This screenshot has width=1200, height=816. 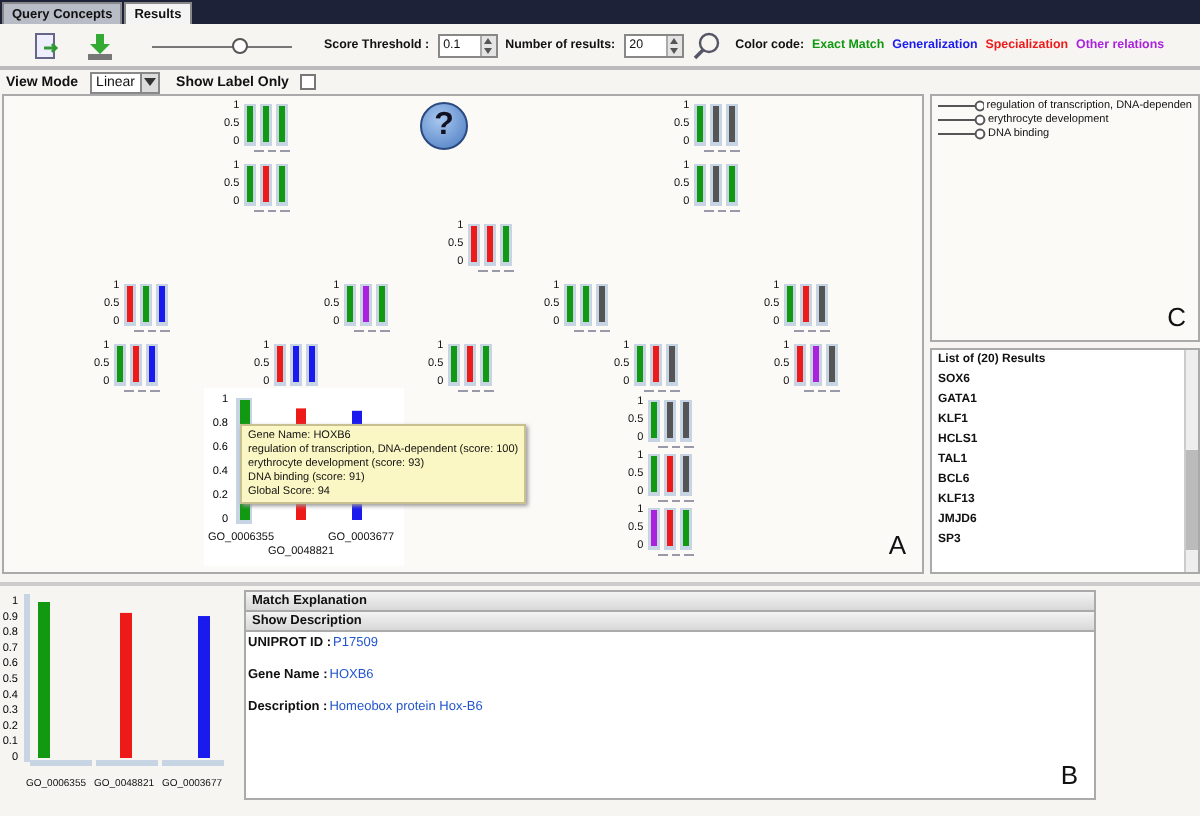 I want to click on panel-label: B, so click(x=1069, y=775).